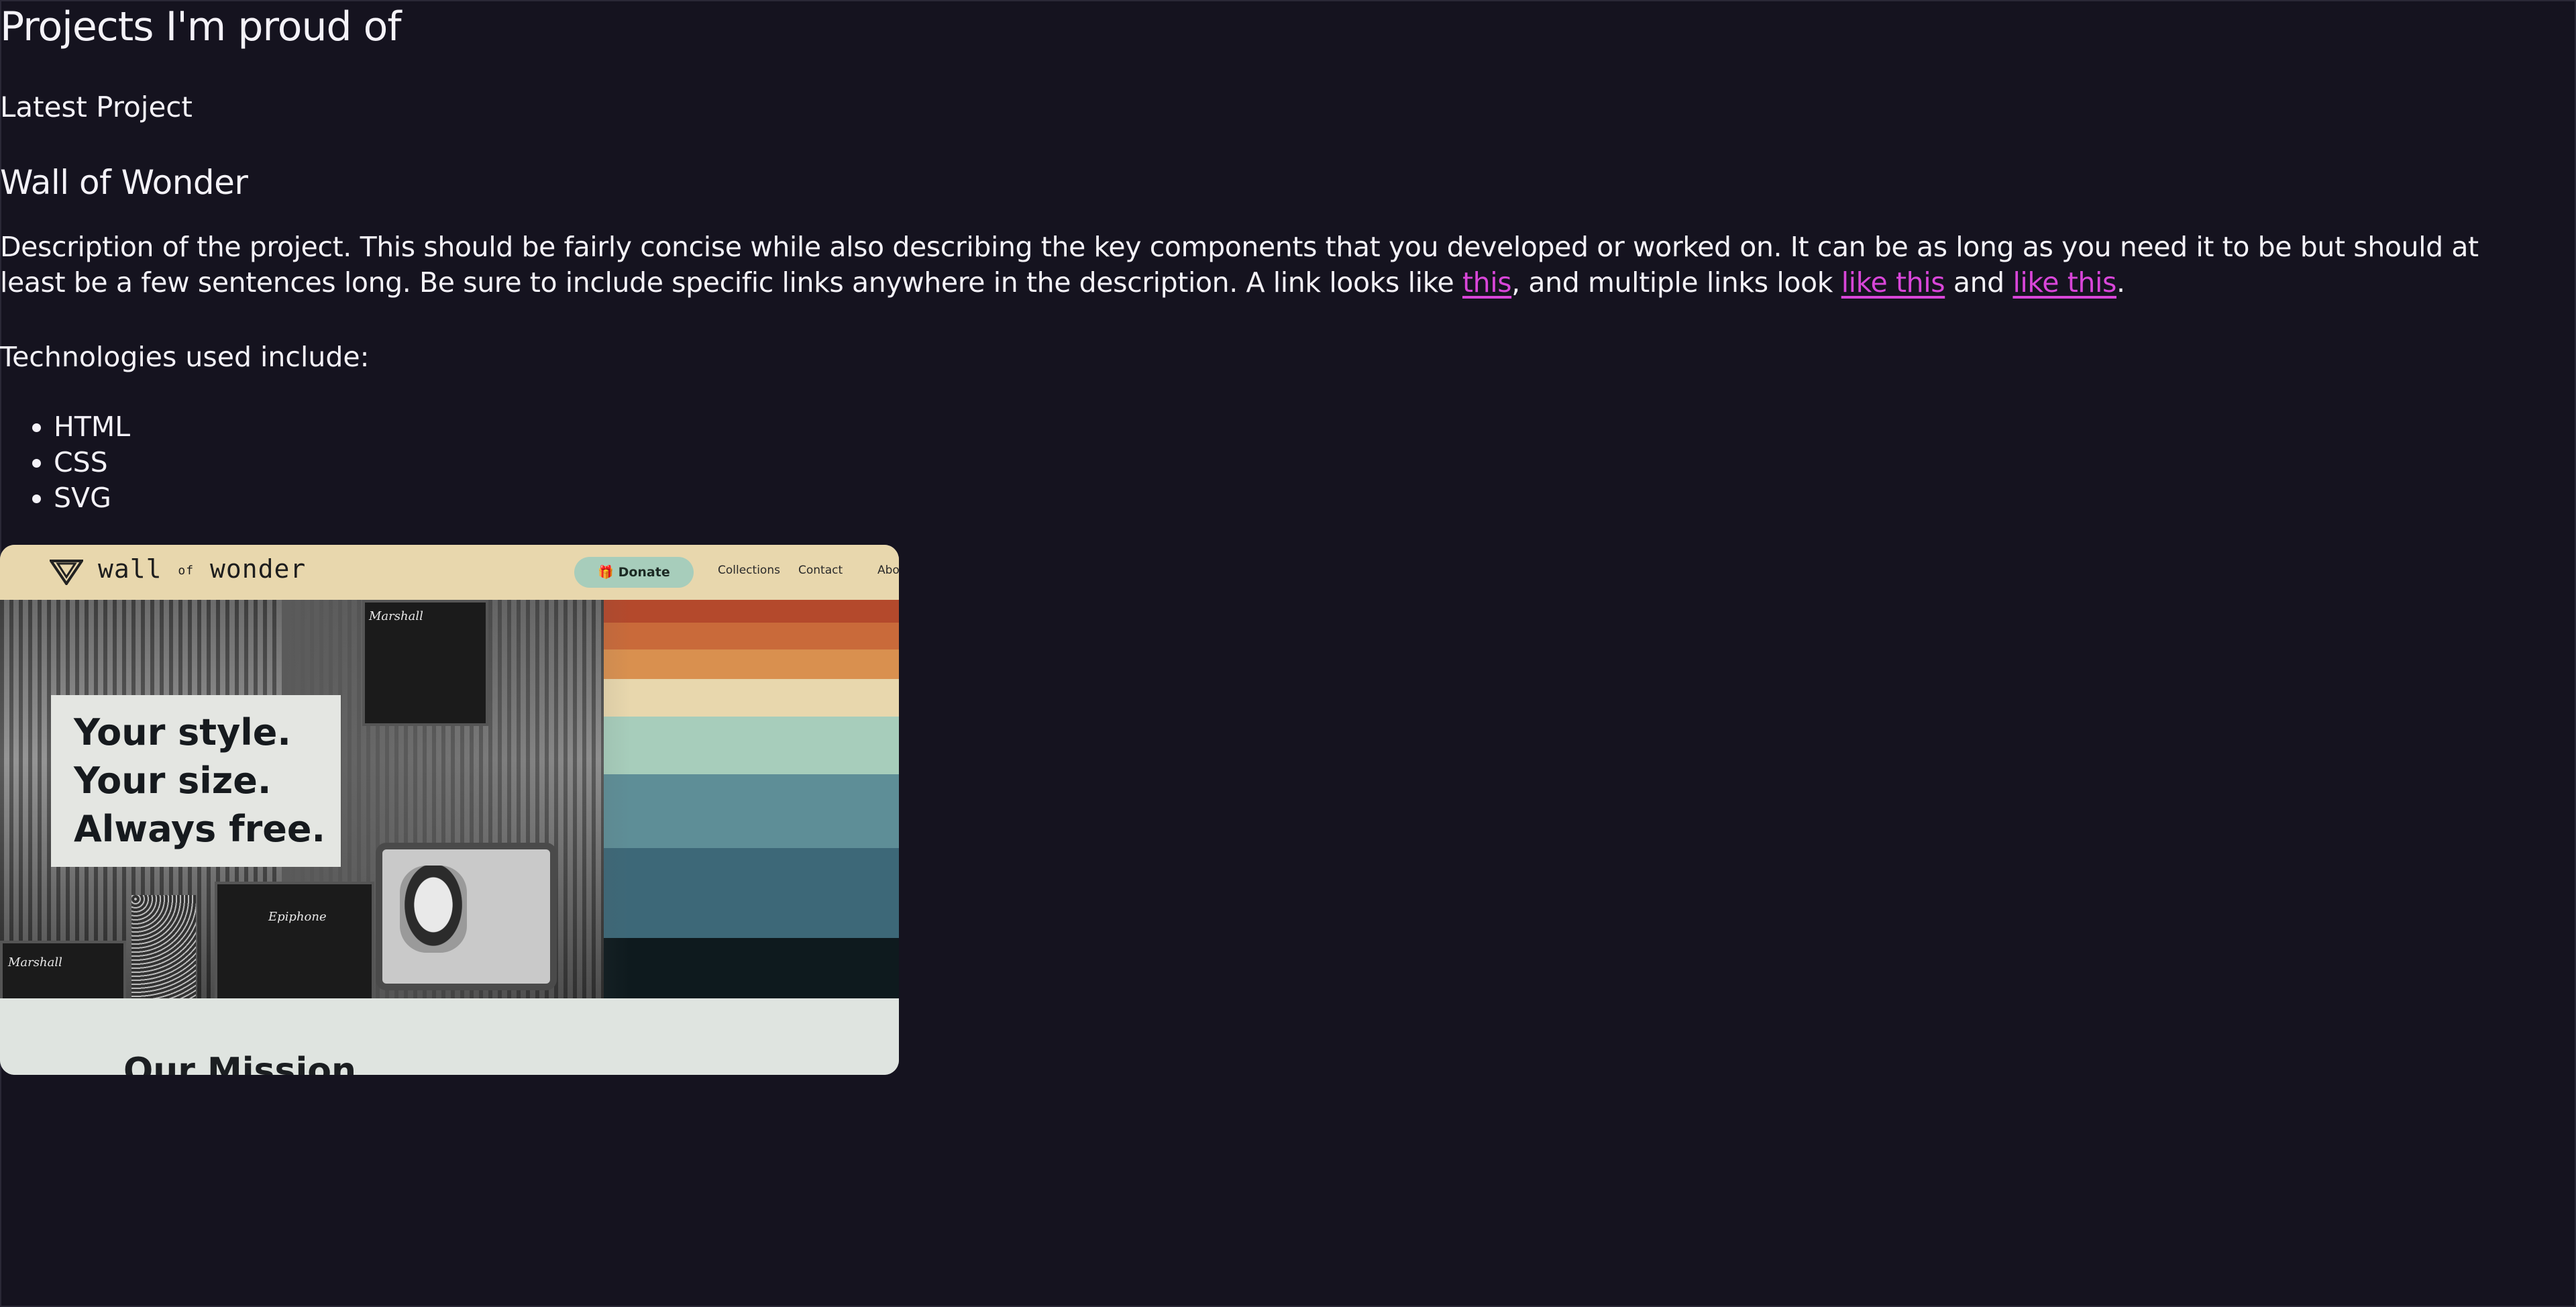 This screenshot has width=2576, height=1307. What do you see at coordinates (199, 829) in the screenshot?
I see `tagline-line: Always free.` at bounding box center [199, 829].